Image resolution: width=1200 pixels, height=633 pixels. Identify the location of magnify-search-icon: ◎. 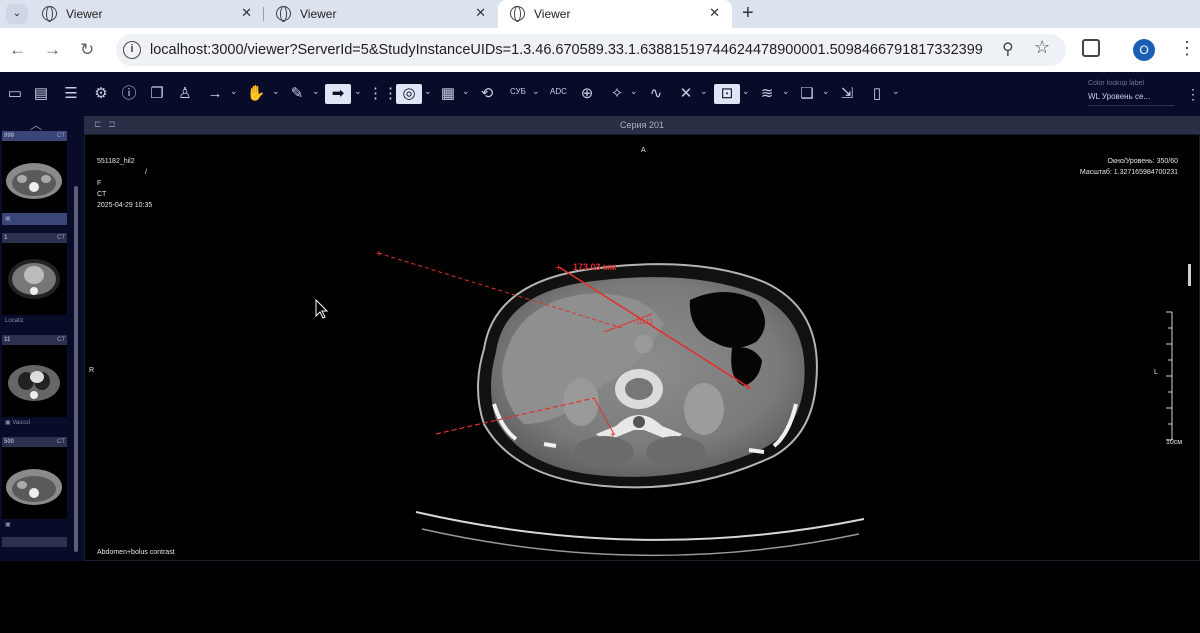
(409, 94).